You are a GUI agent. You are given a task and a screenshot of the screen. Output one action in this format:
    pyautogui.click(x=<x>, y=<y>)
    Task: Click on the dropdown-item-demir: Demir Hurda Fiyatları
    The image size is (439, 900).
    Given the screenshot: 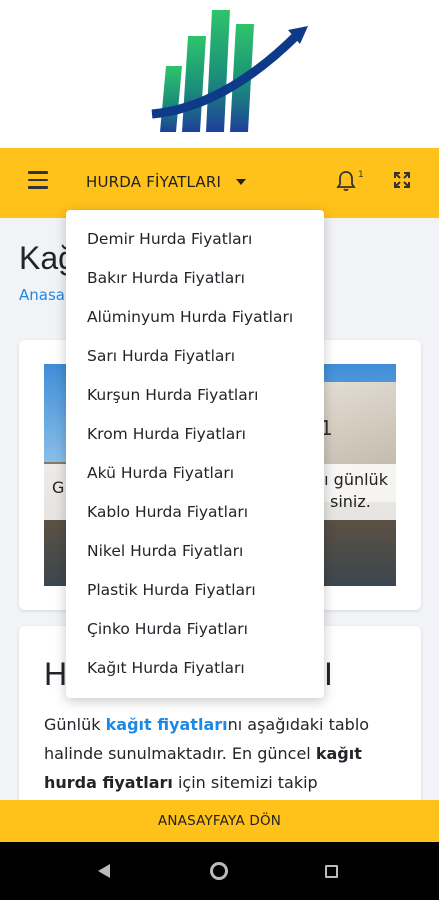 What is the action you would take?
    pyautogui.click(x=169, y=239)
    